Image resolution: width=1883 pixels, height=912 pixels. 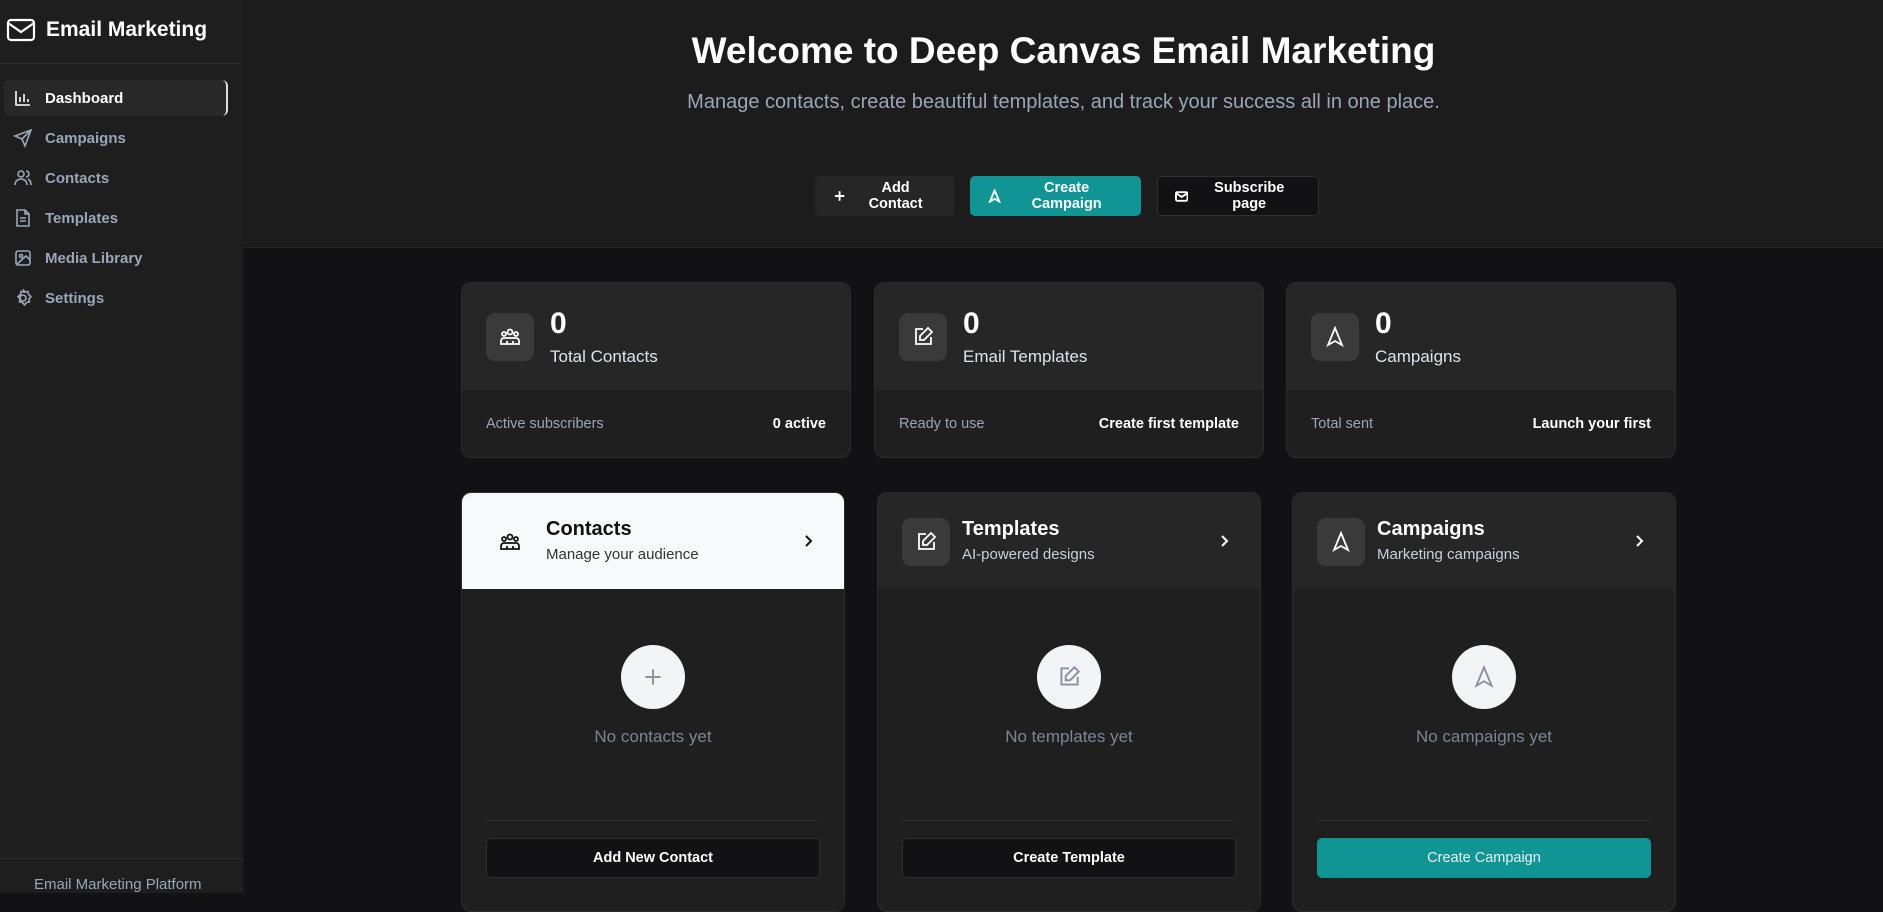 What do you see at coordinates (1025, 356) in the screenshot?
I see `stat-label: Email Templates` at bounding box center [1025, 356].